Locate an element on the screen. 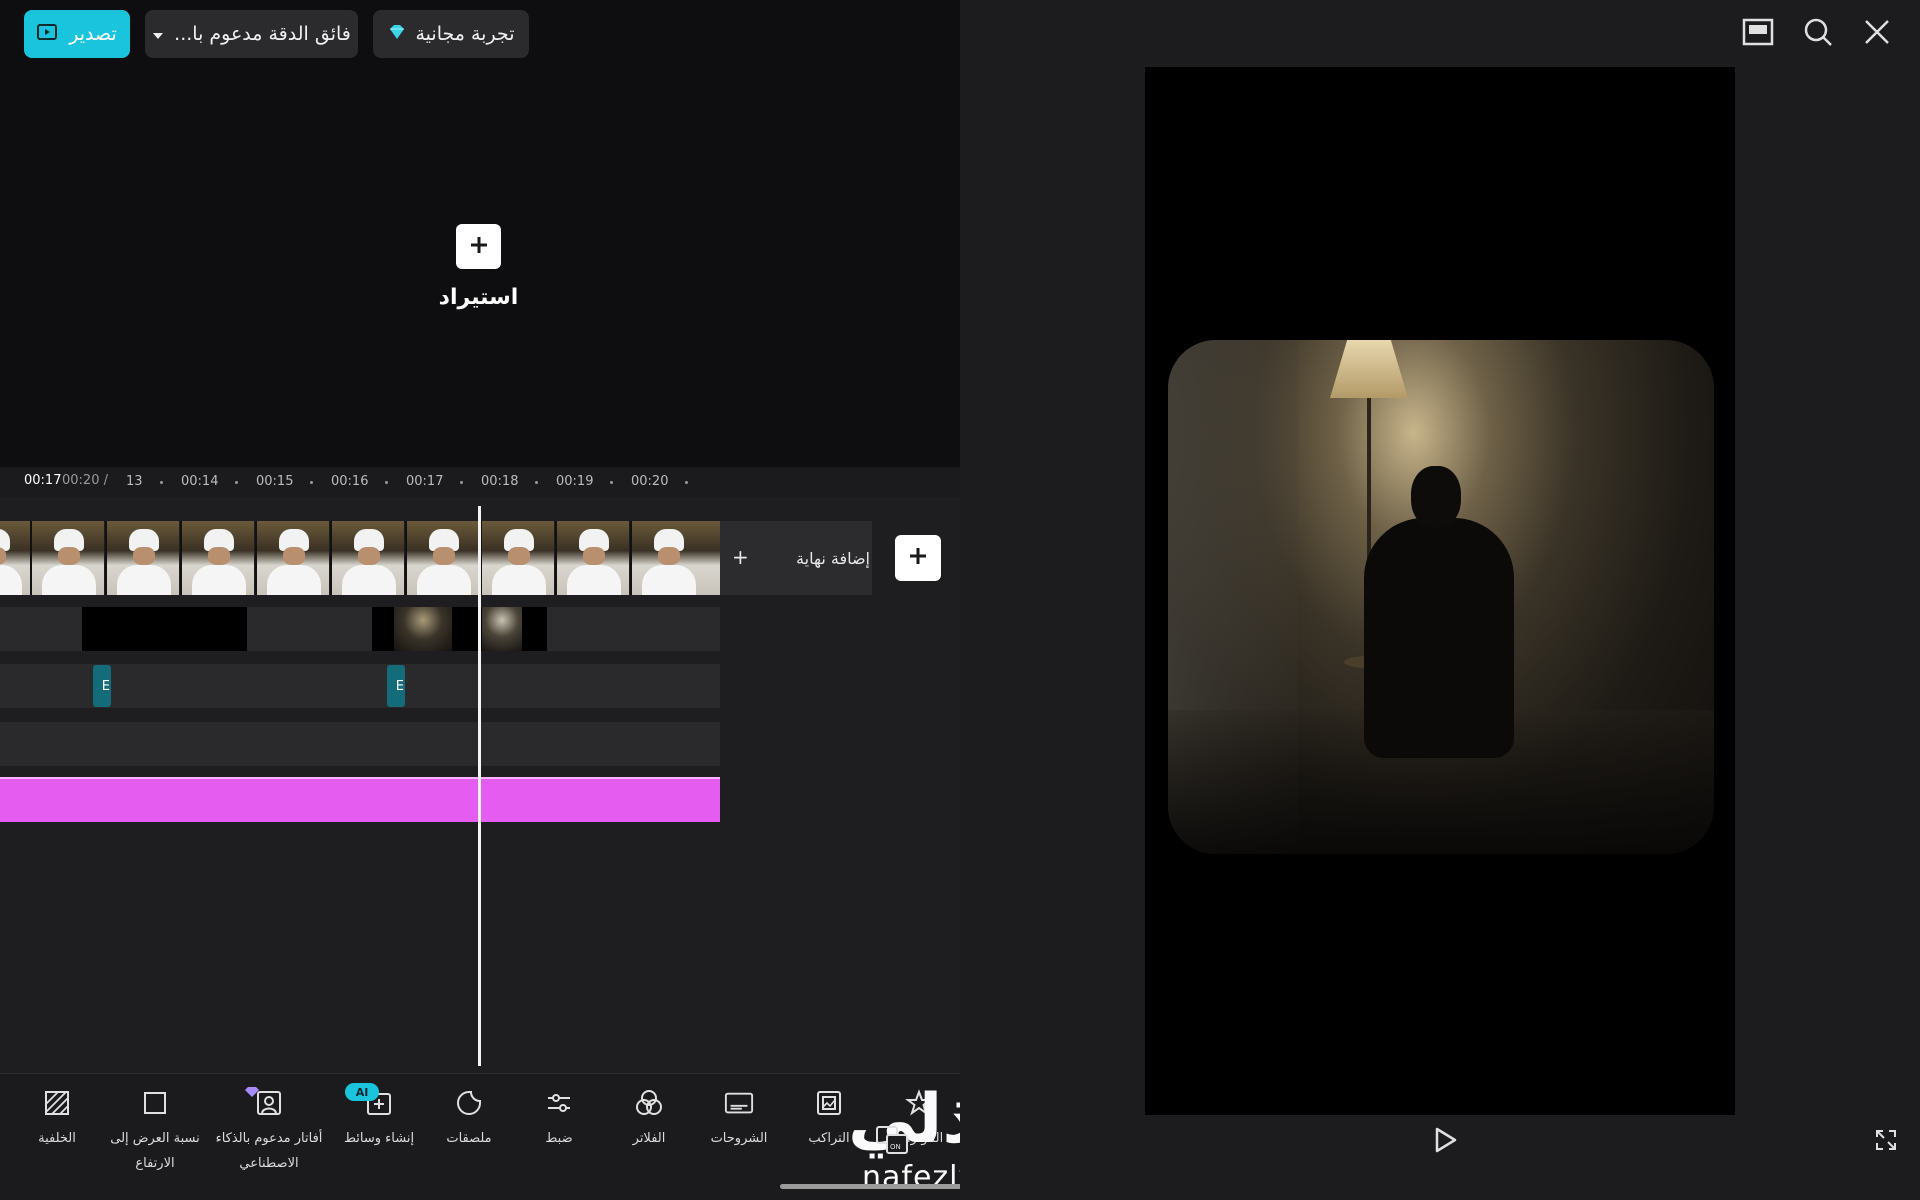  close-icon is located at coordinates (1877, 34).